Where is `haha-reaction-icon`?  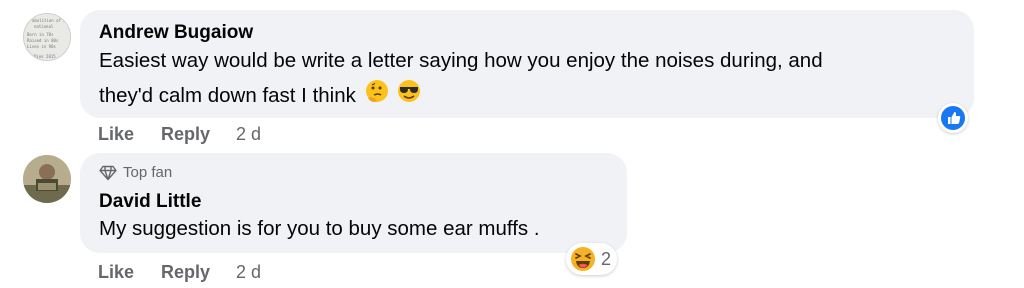 haha-reaction-icon is located at coordinates (583, 259).